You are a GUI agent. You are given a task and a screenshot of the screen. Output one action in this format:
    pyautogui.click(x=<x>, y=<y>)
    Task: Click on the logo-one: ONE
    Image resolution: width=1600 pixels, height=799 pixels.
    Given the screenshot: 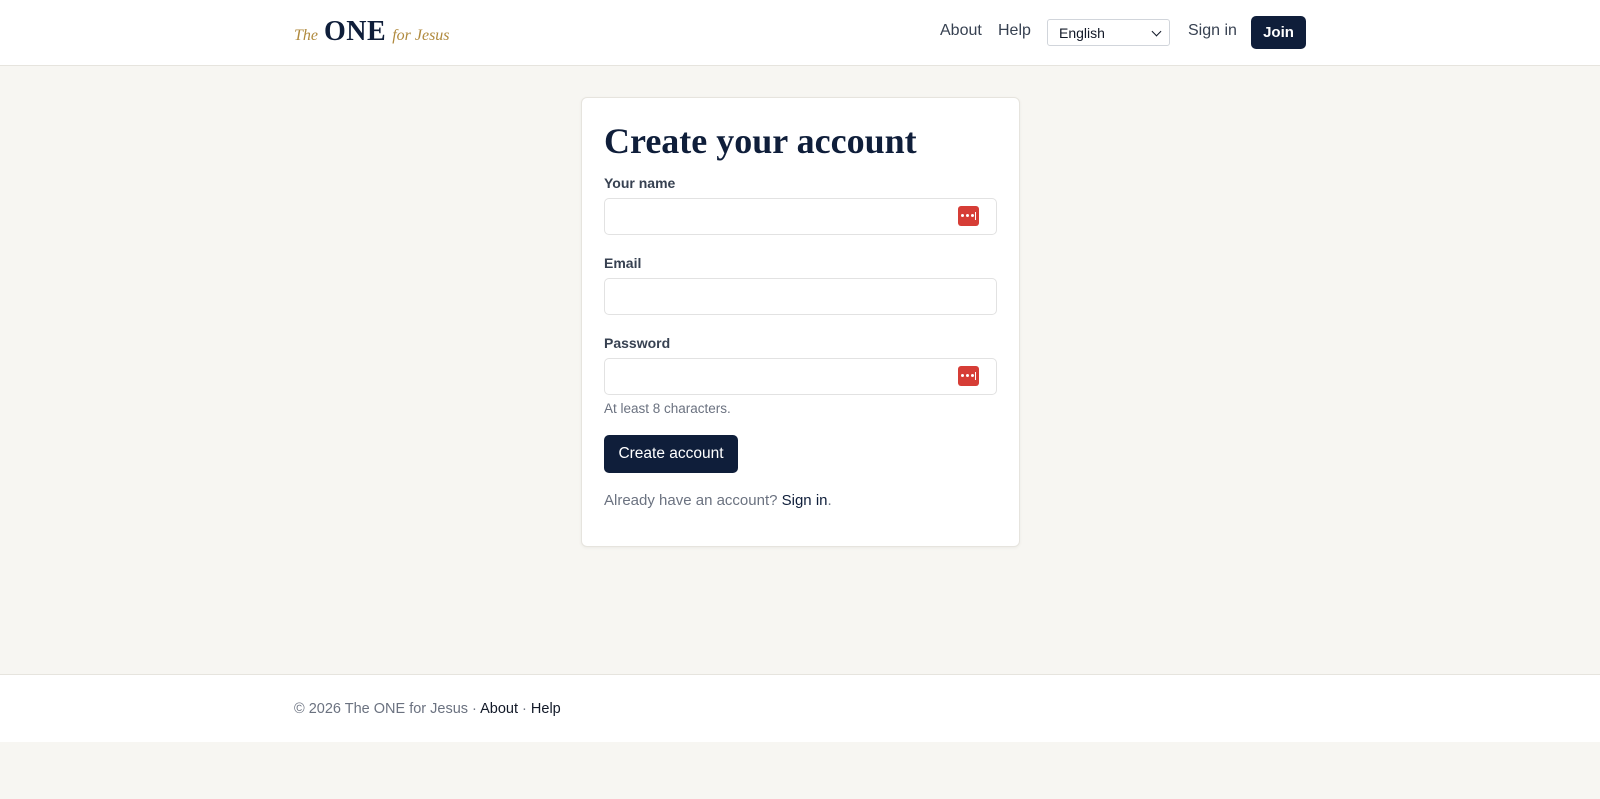 What is the action you would take?
    pyautogui.click(x=355, y=31)
    